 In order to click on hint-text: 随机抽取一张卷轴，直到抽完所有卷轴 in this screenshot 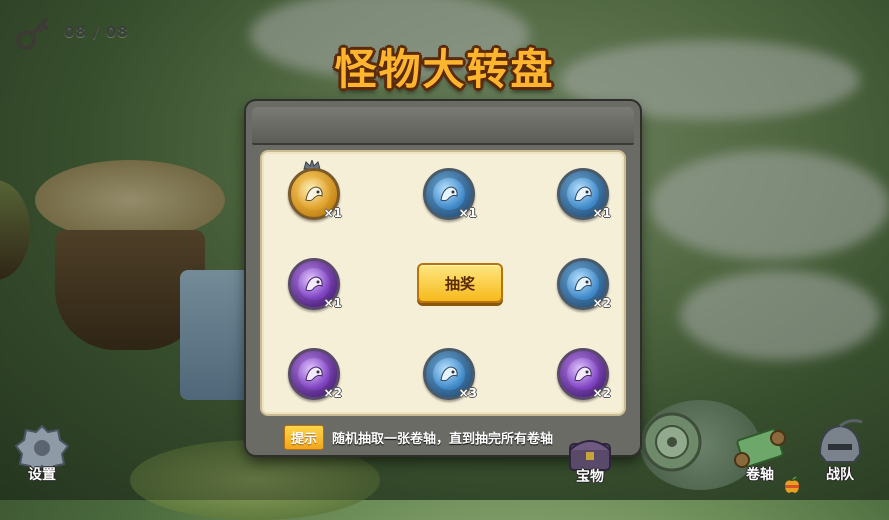, I will do `click(443, 439)`.